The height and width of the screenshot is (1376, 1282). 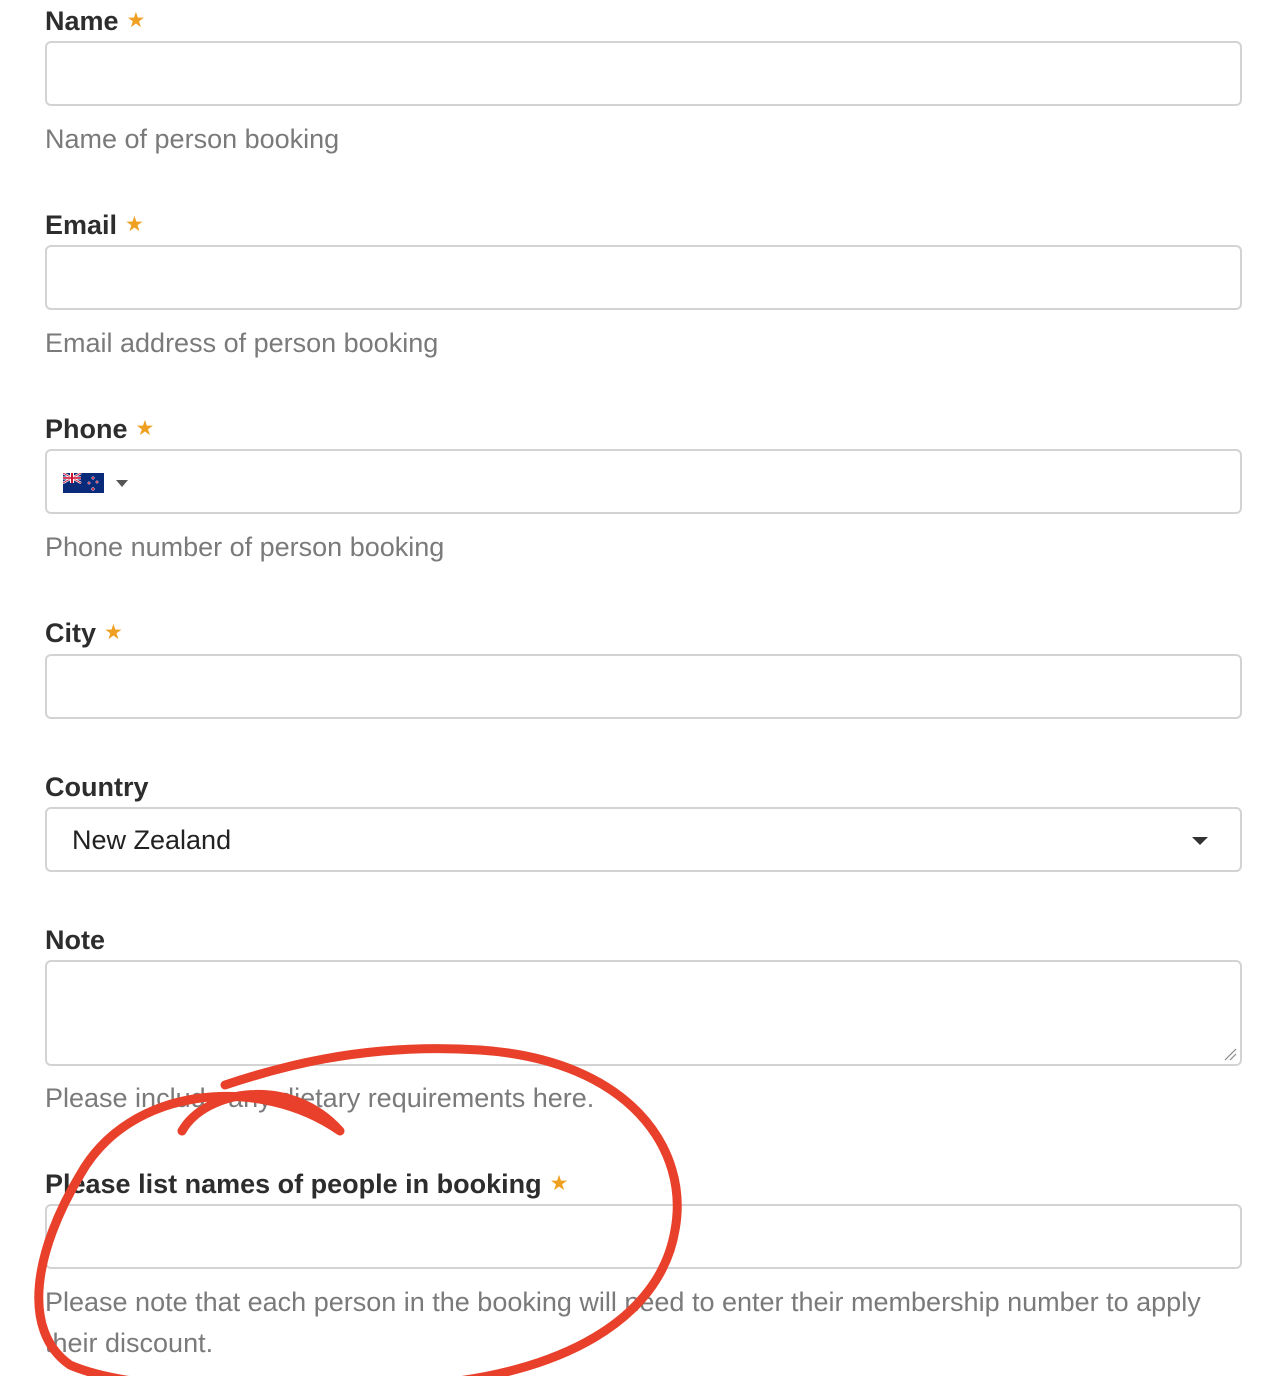 I want to click on note-label-text: Note, so click(x=75, y=940).